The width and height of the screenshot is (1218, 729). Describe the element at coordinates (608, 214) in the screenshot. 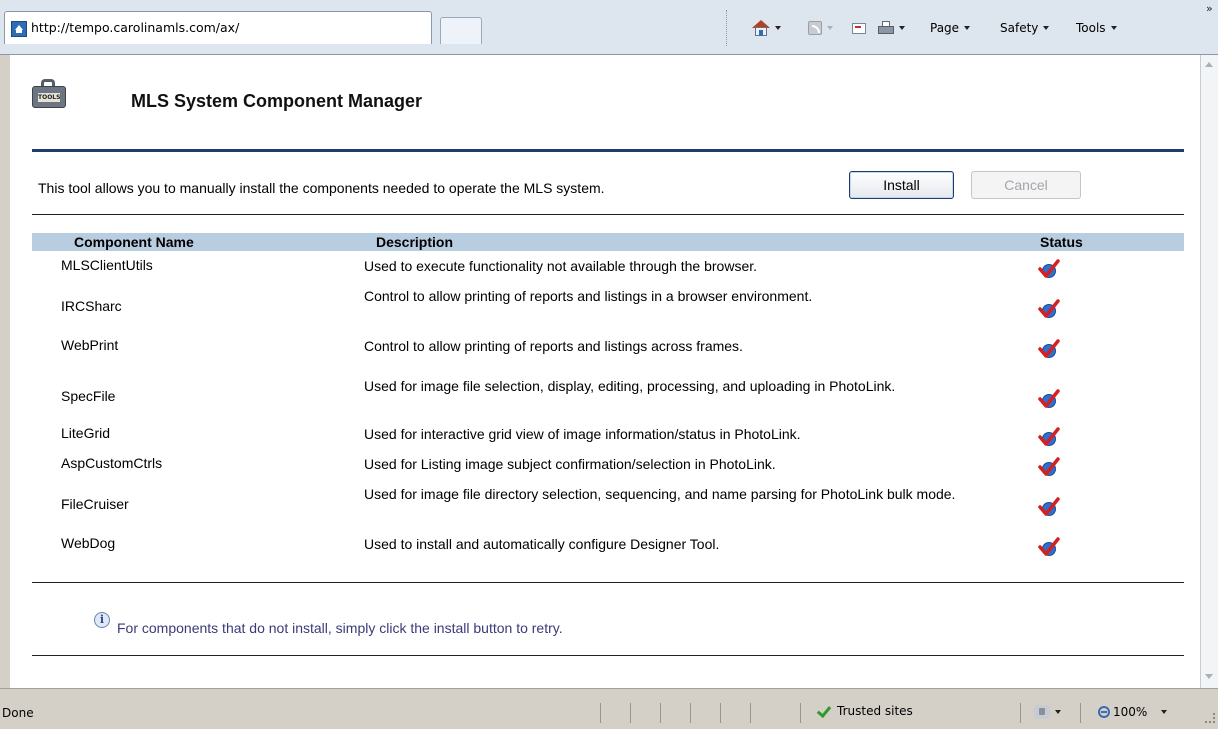

I see `intro-divider` at that location.